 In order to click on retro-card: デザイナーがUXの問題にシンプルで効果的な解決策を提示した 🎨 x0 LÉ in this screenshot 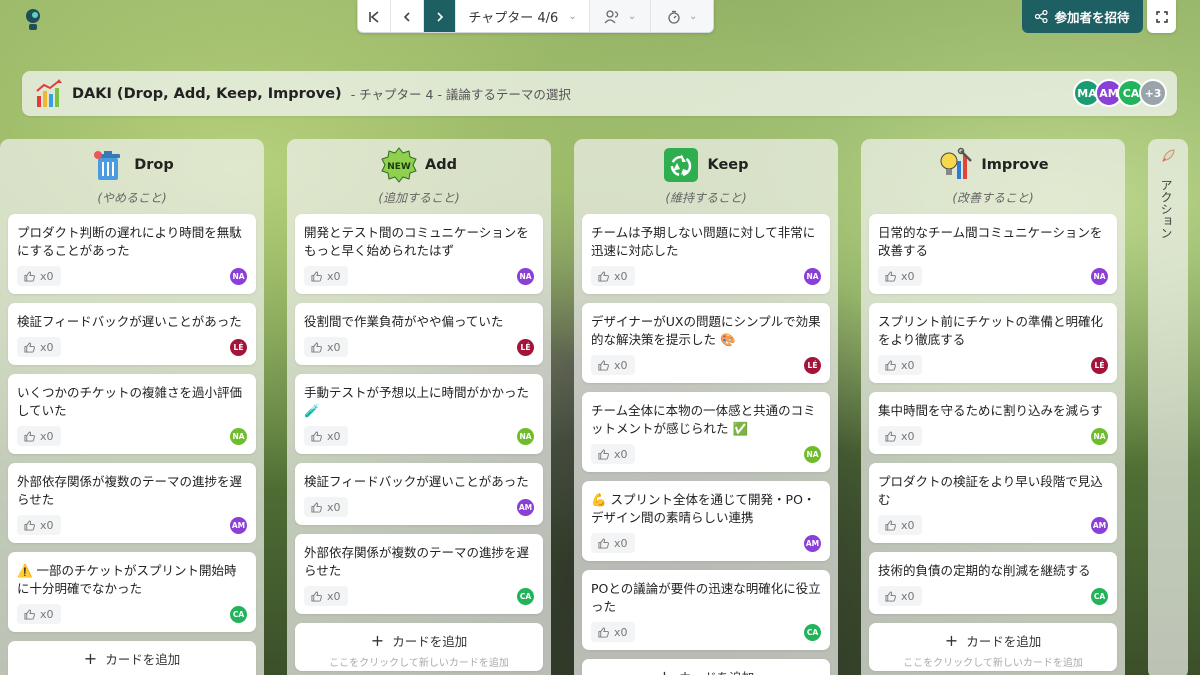, I will do `click(706, 343)`.